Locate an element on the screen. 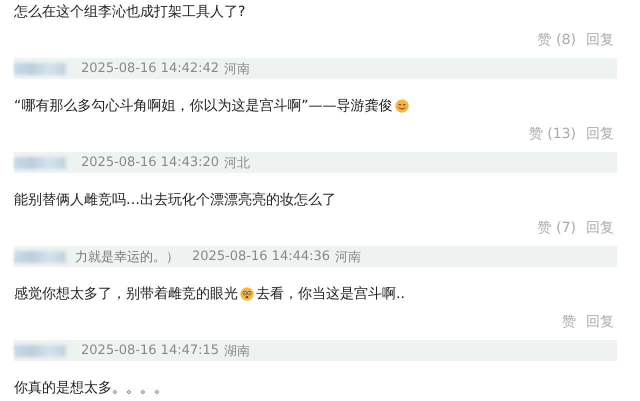 The image size is (640, 401). like-link: 赞 is located at coordinates (569, 322).